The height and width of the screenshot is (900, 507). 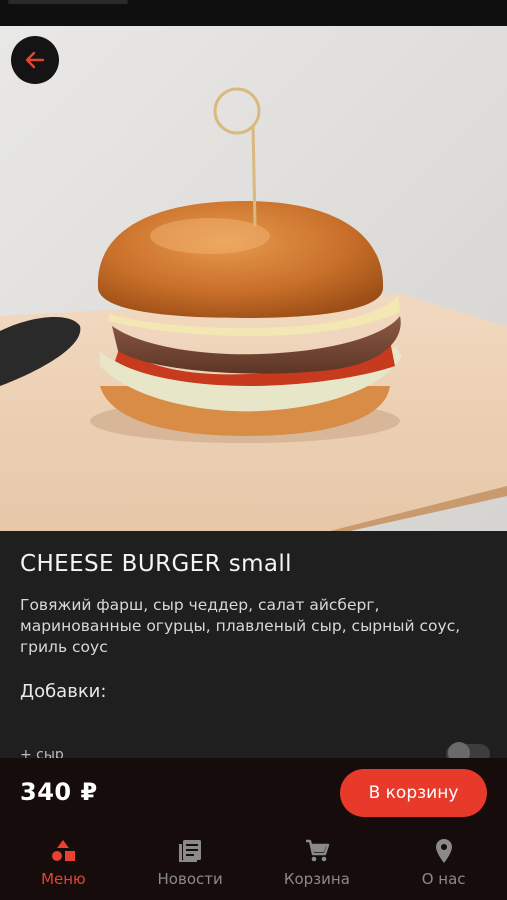 I want to click on back-button, so click(x=35, y=60).